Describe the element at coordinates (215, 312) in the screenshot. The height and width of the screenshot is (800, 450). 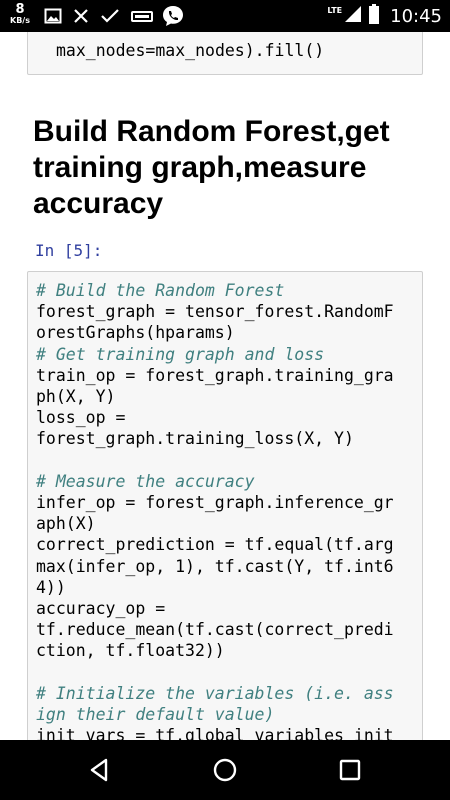
I see `code-line: forest_graph = tensor_forest.RandomF` at that location.